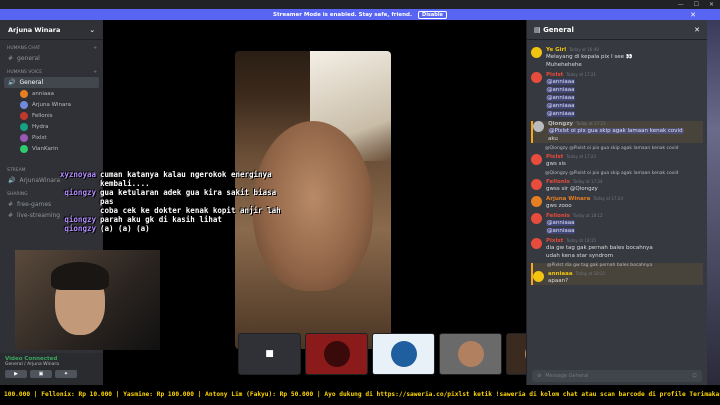 This screenshot has height=405, width=720. Describe the element at coordinates (590, 273) in the screenshot. I see `message-timestamp: Today at 18:21` at that location.